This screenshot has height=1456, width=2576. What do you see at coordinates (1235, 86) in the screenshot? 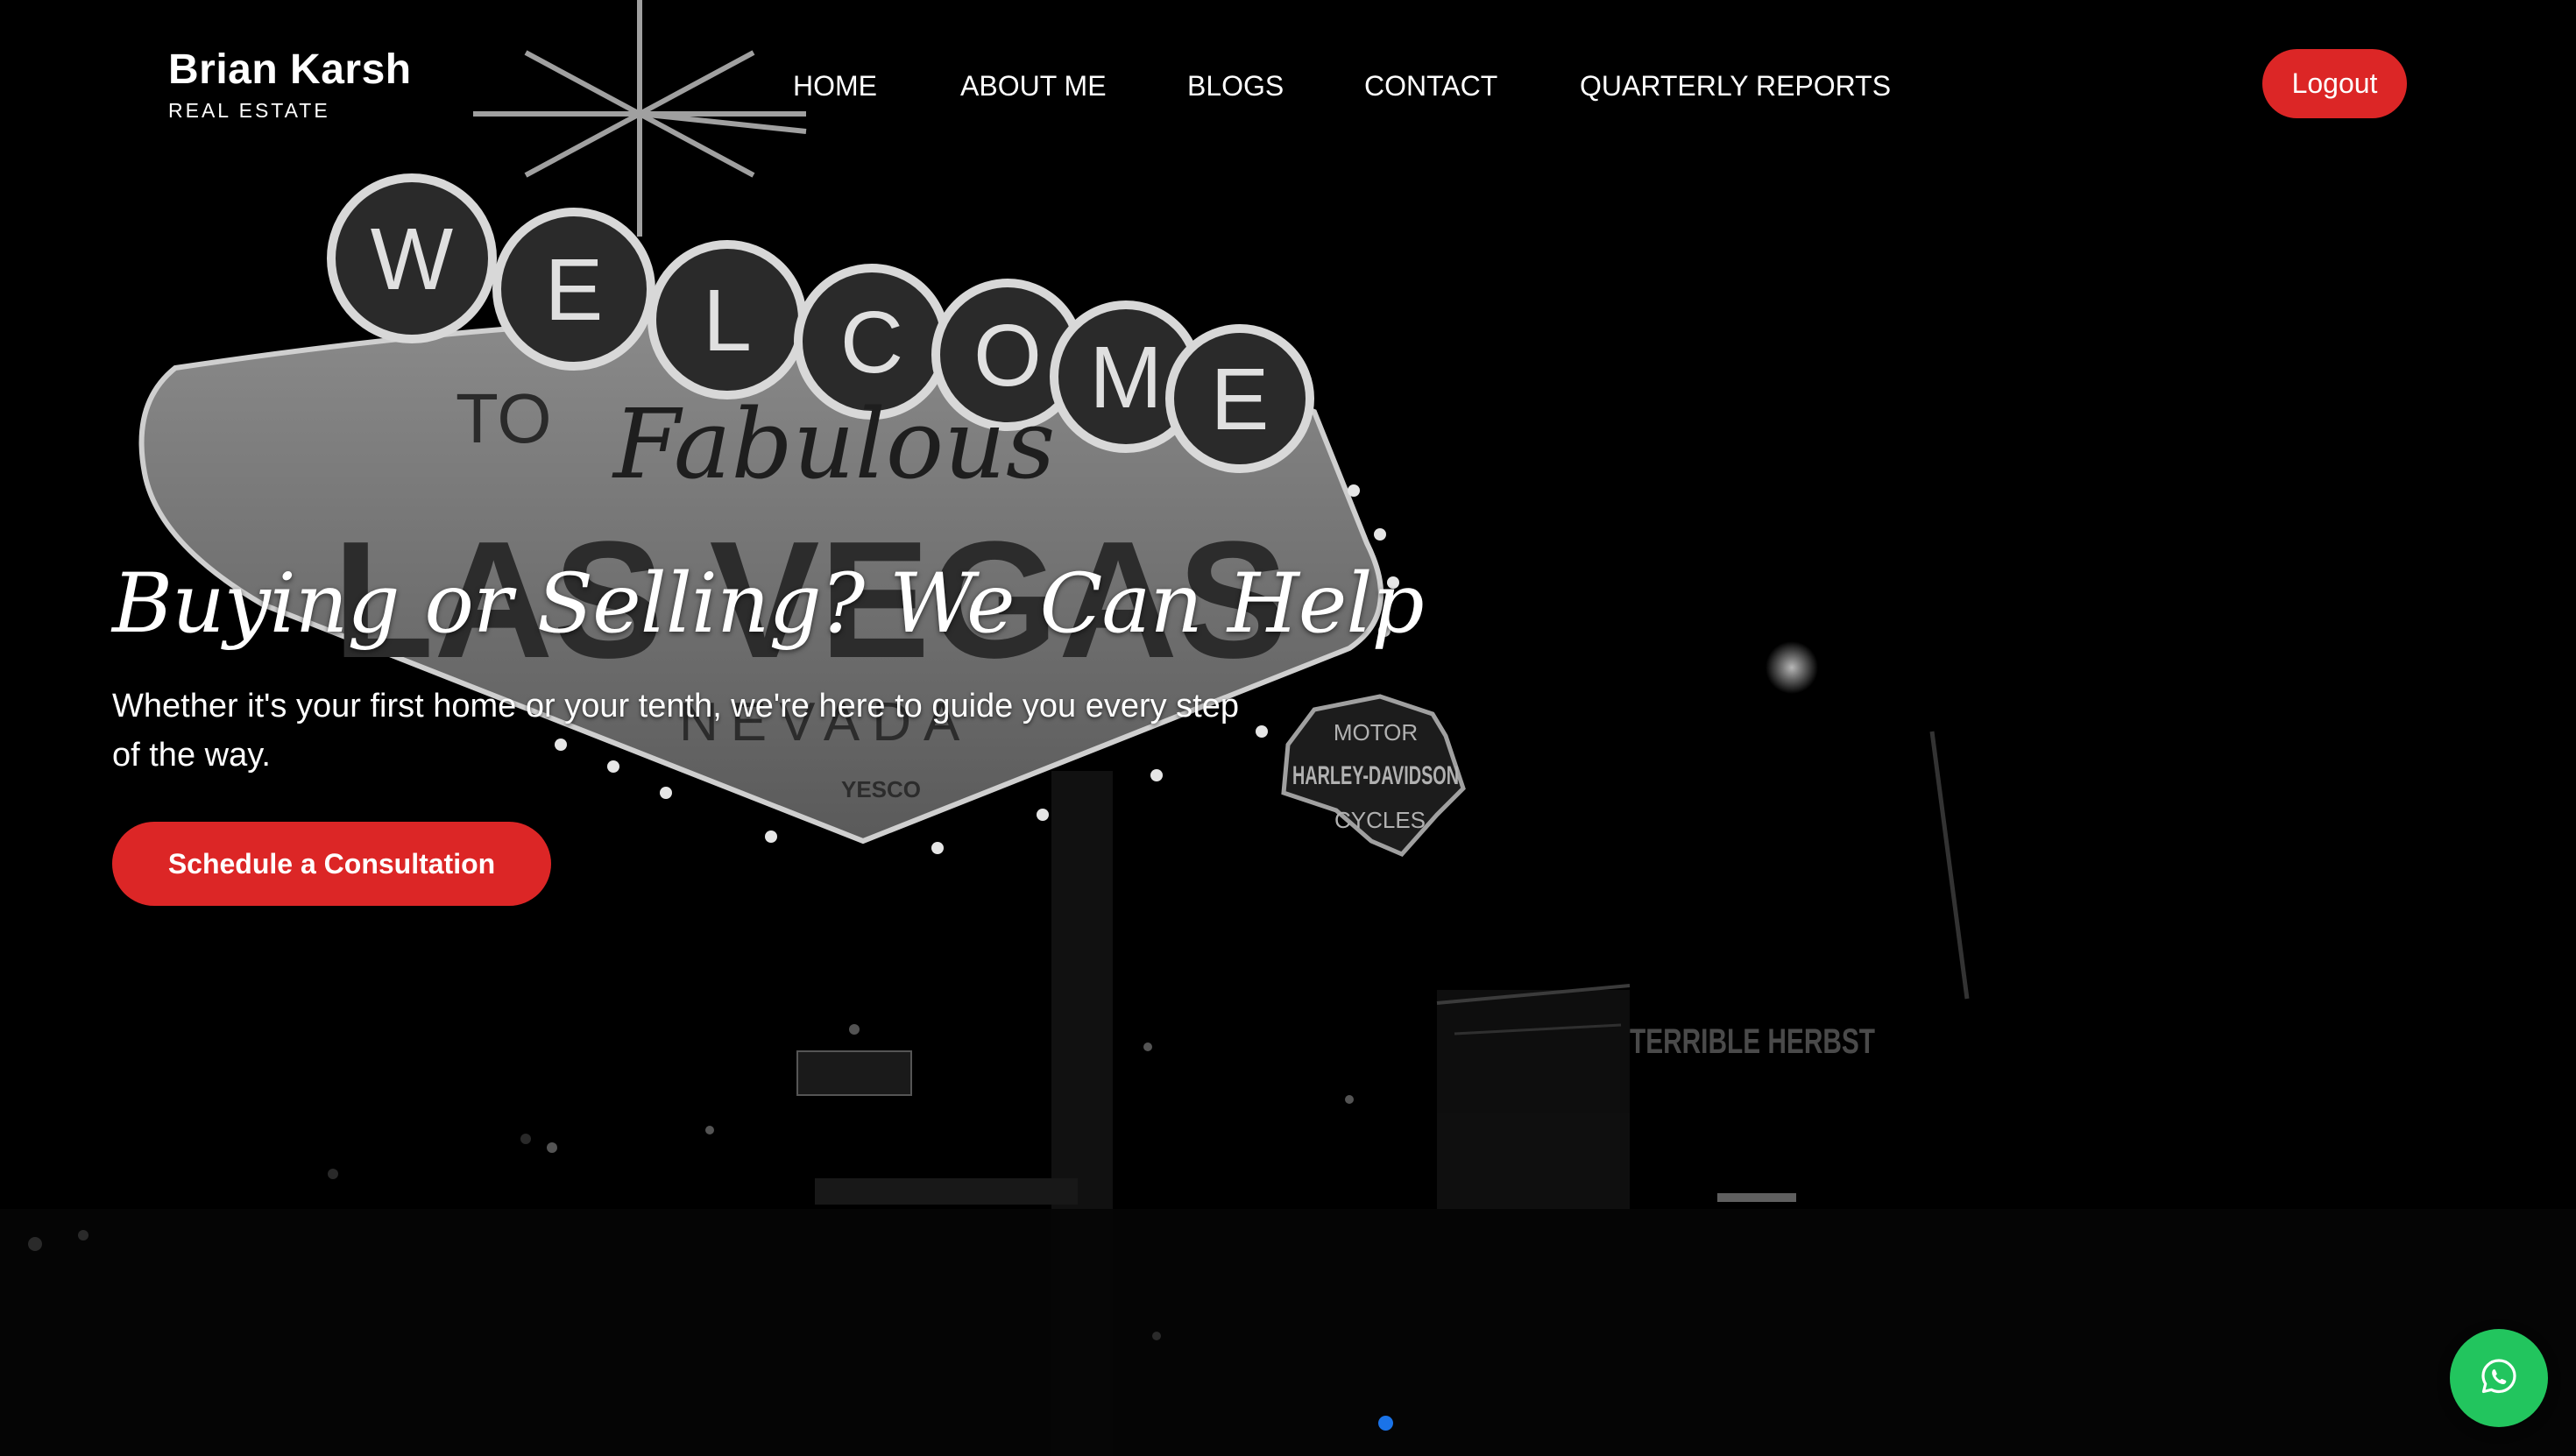
I see `nav-item-blogs: BLOGS` at bounding box center [1235, 86].